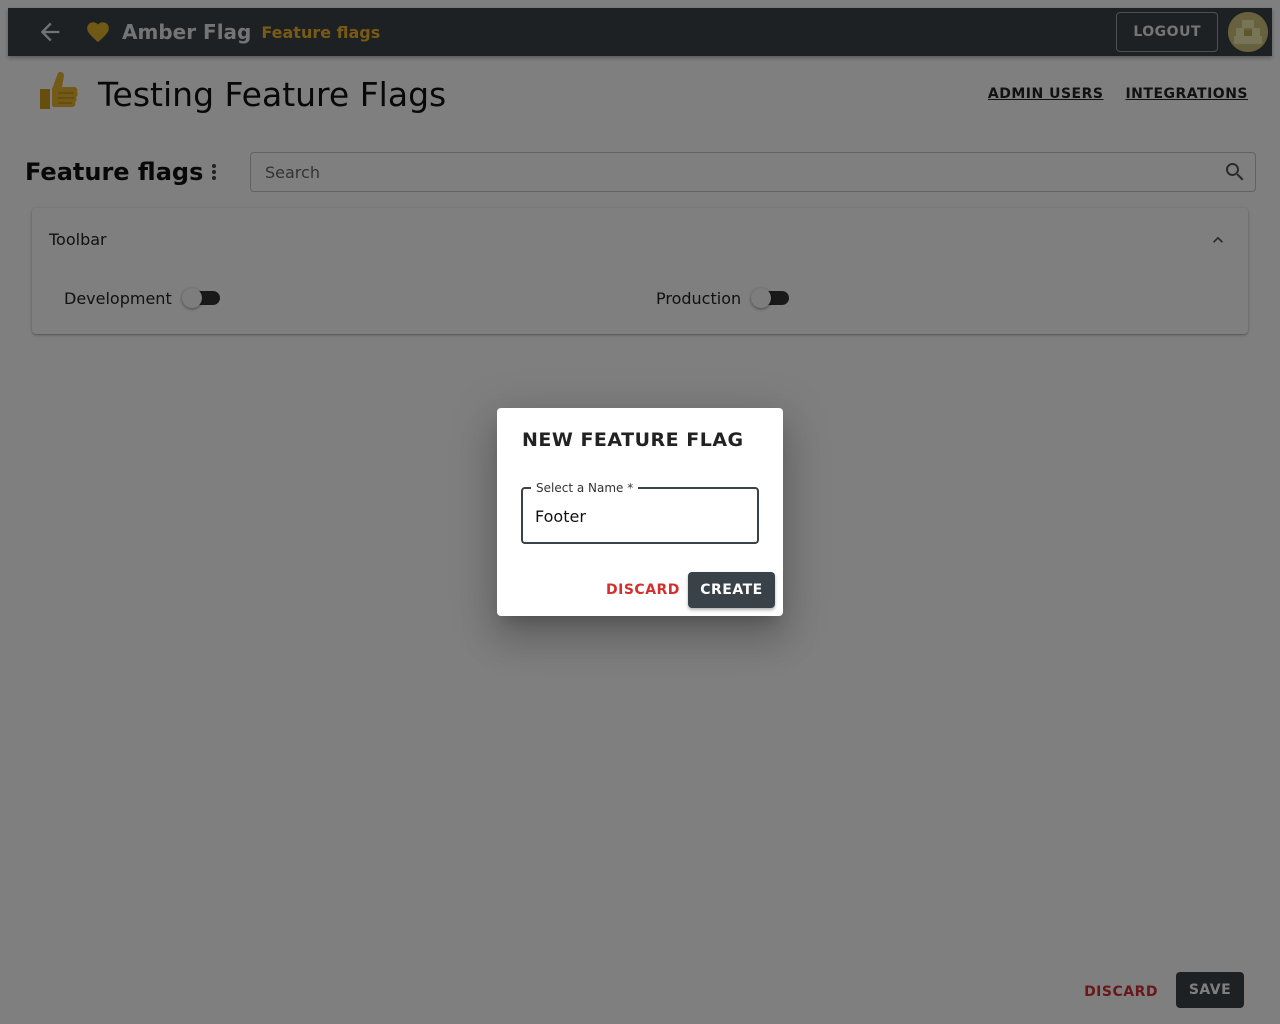 Image resolution: width=1280 pixels, height=1024 pixels. I want to click on dialog-discard-button: DISCARD, so click(643, 590).